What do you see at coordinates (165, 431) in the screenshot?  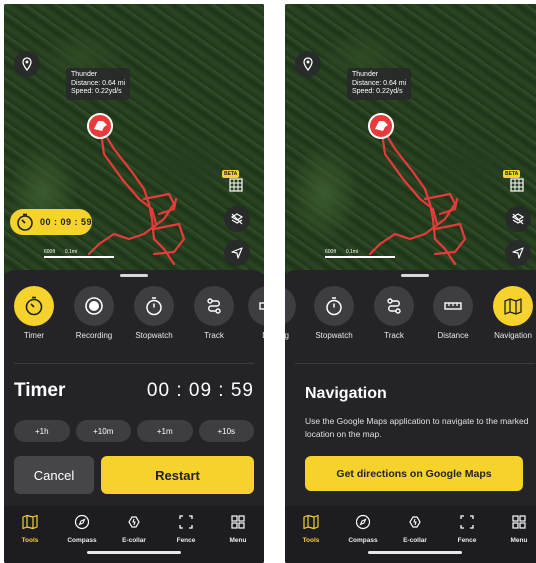 I see `add-1m-button: +1m` at bounding box center [165, 431].